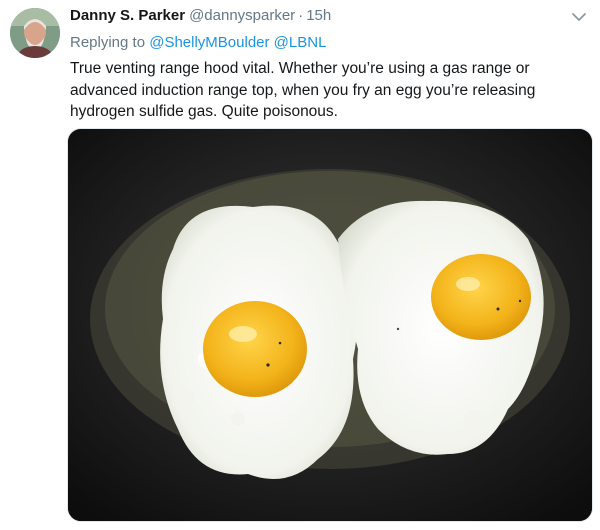 The width and height of the screenshot is (600, 530). Describe the element at coordinates (108, 42) in the screenshot. I see `replying-to-label: Replying to` at that location.